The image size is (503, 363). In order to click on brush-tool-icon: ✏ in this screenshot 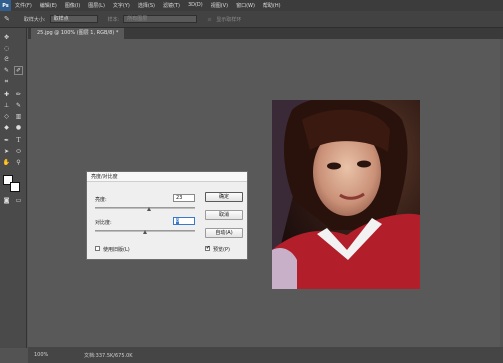, I will do `click(18, 94)`.